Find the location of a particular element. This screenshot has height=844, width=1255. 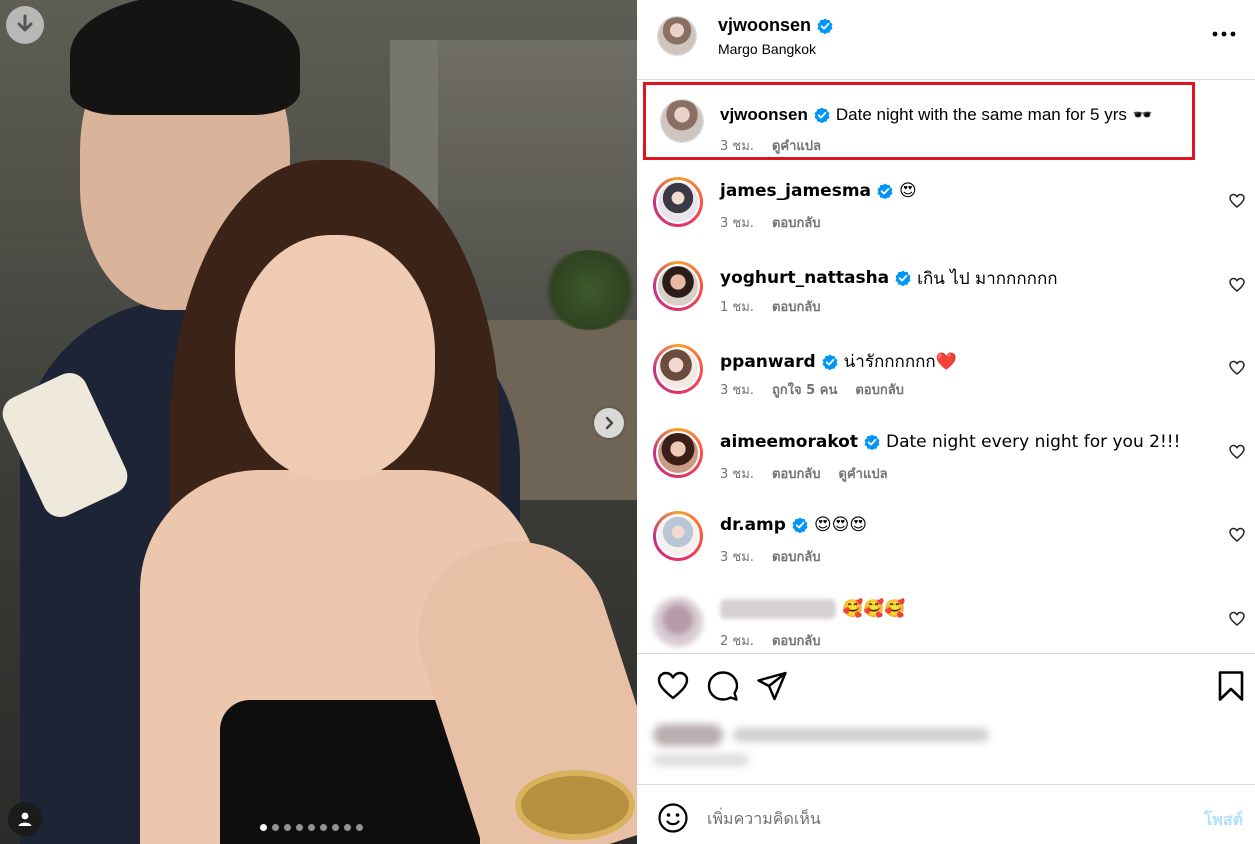

carousel-next-button is located at coordinates (609, 423).